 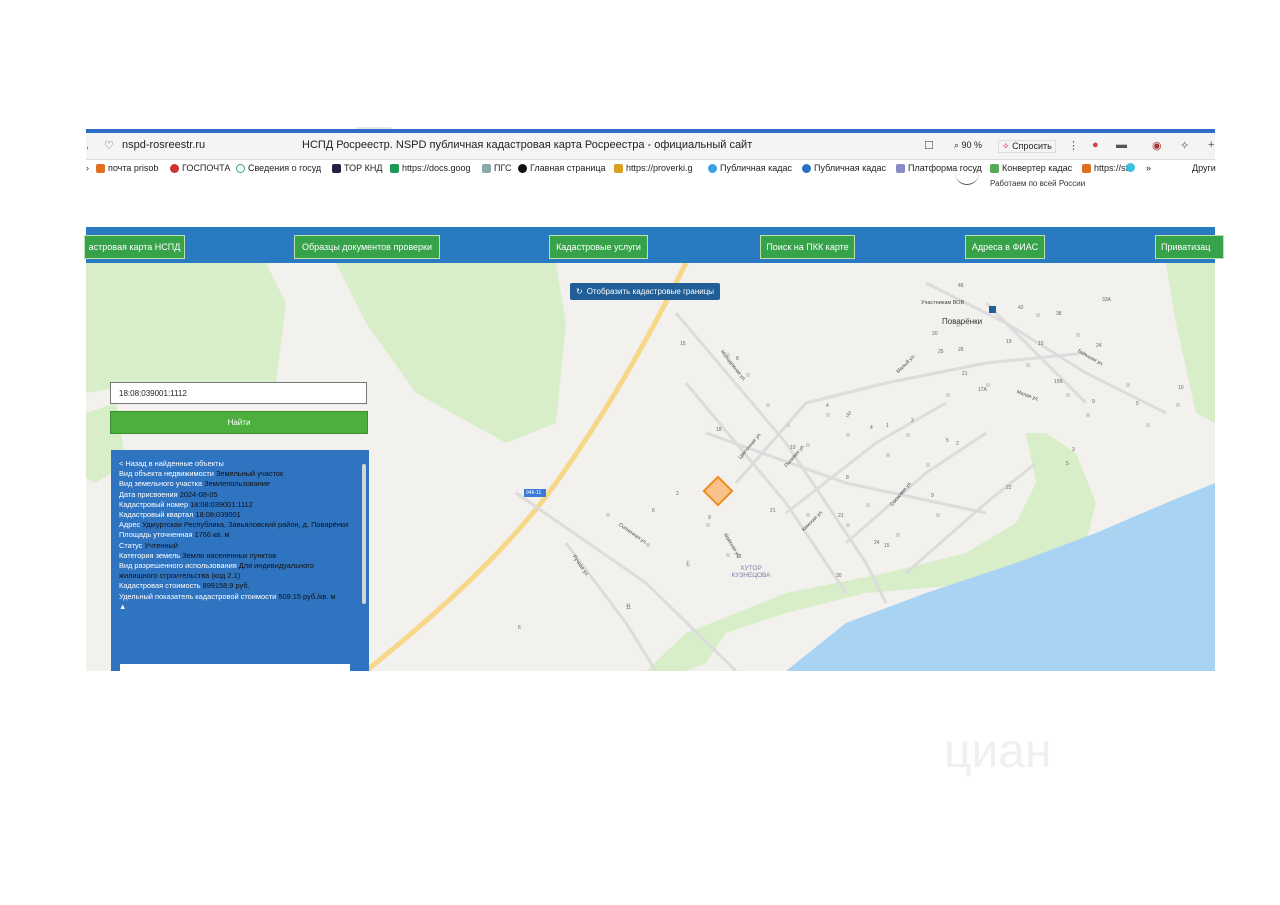 I want to click on house-number: 25, so click(x=941, y=352).